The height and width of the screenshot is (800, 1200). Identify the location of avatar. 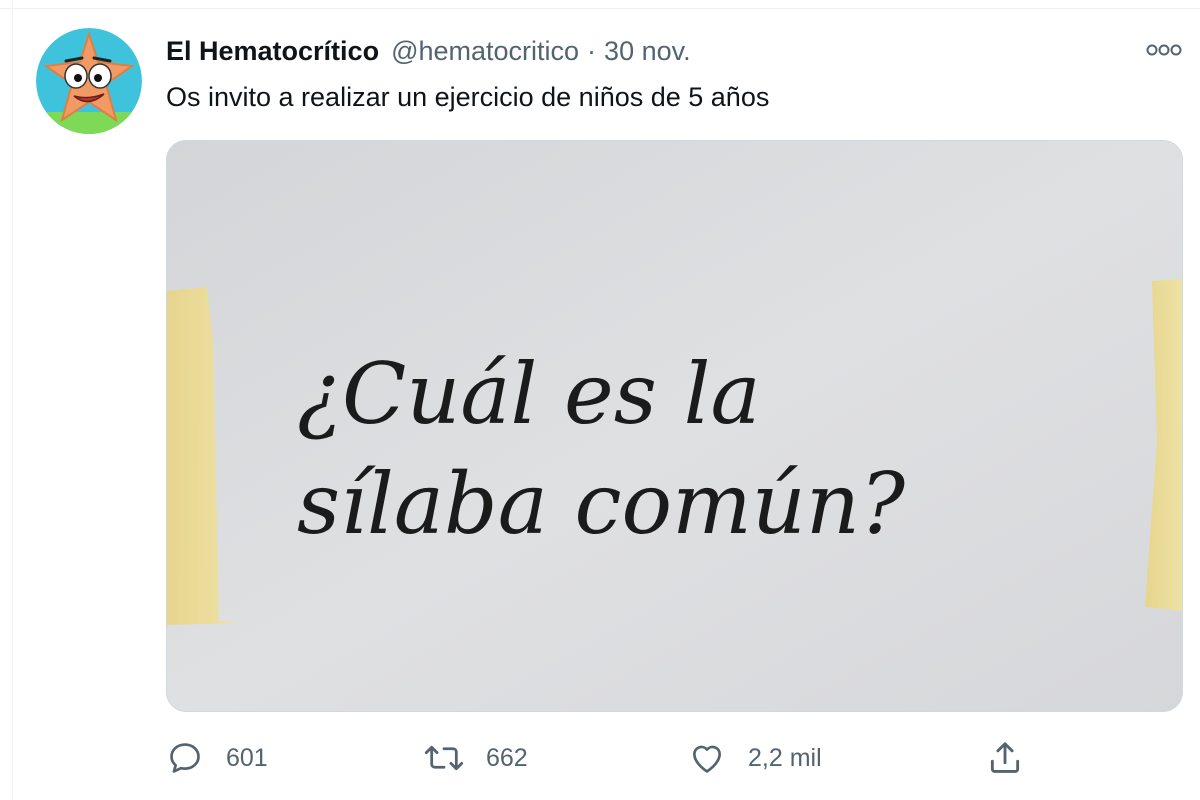
(89, 81).